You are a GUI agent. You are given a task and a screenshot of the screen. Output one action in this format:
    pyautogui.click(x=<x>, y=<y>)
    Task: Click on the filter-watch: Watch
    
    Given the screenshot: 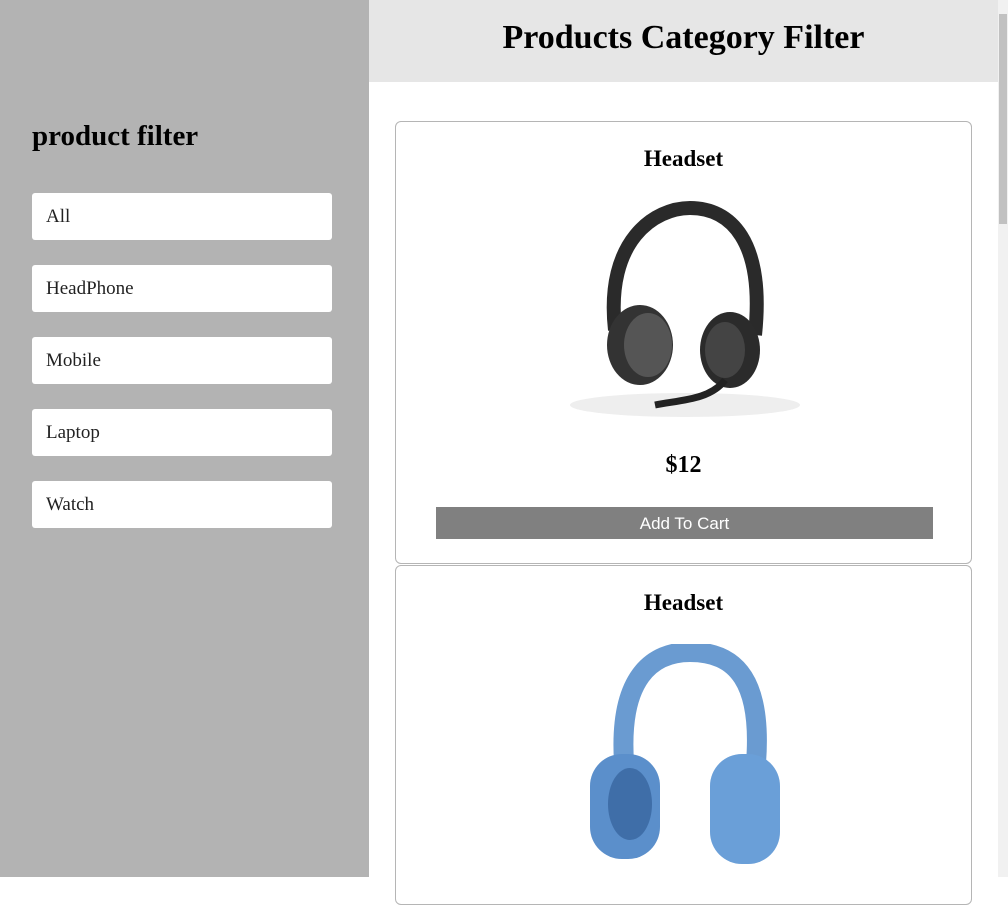 What is the action you would take?
    pyautogui.click(x=182, y=504)
    